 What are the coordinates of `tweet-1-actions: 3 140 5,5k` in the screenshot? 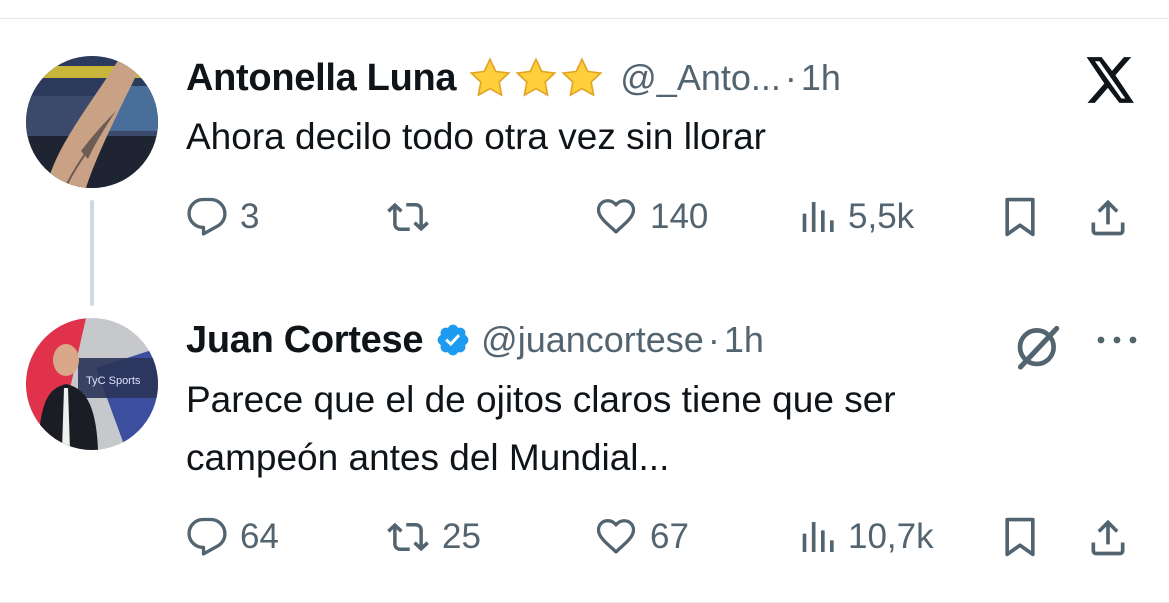 It's located at (666, 217).